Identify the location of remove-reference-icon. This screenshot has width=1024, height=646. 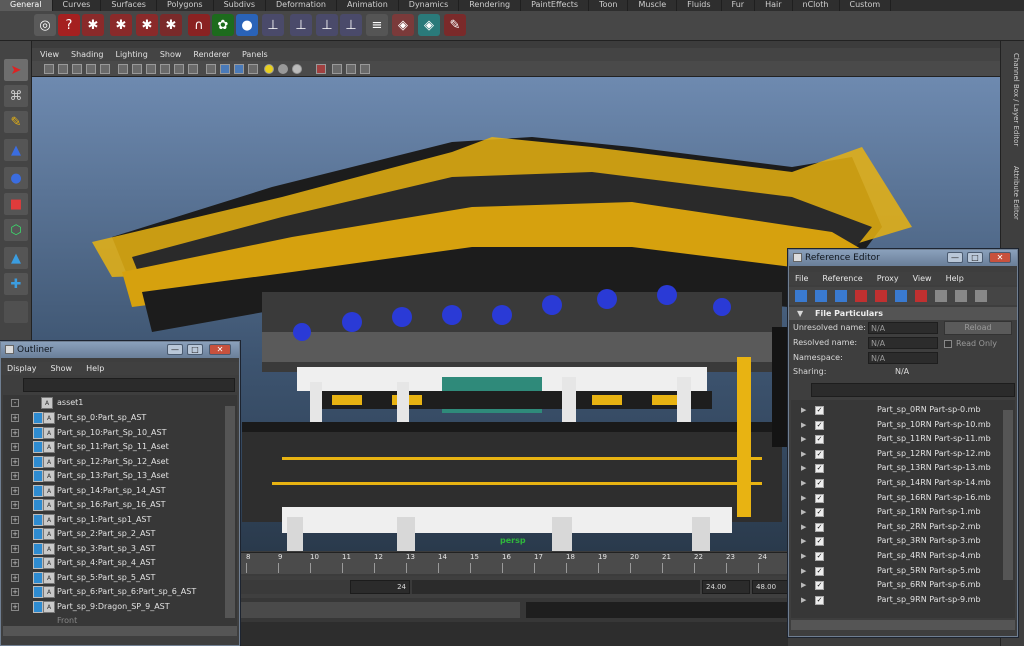
(861, 296).